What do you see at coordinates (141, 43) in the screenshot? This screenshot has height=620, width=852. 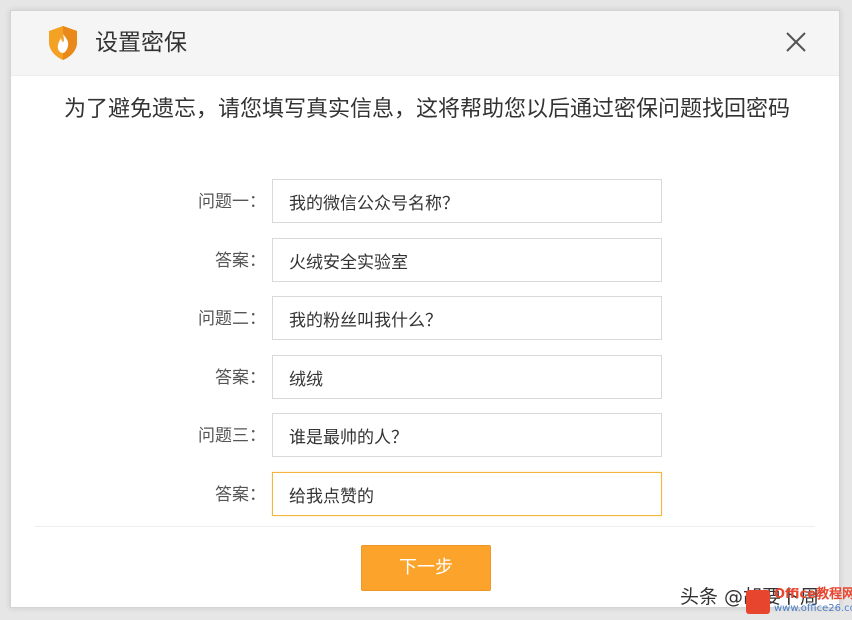 I see `dialog-title: 设置密保` at bounding box center [141, 43].